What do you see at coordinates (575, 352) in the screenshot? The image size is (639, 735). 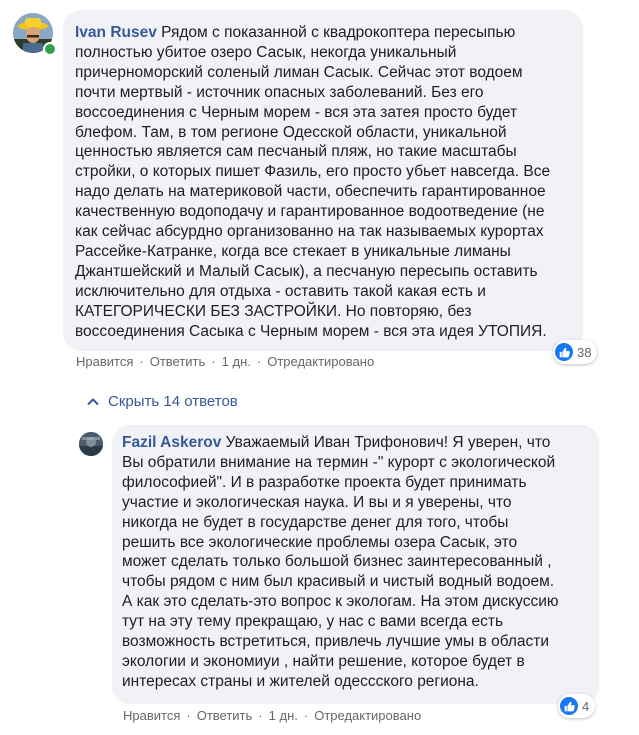 I see `reactions-badge: 38` at bounding box center [575, 352].